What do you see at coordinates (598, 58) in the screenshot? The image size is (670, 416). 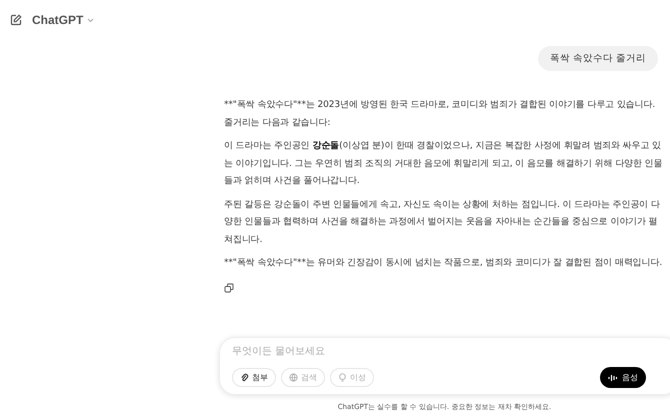 I see `user-message: 폭싹 속았수다 줄거리` at bounding box center [598, 58].